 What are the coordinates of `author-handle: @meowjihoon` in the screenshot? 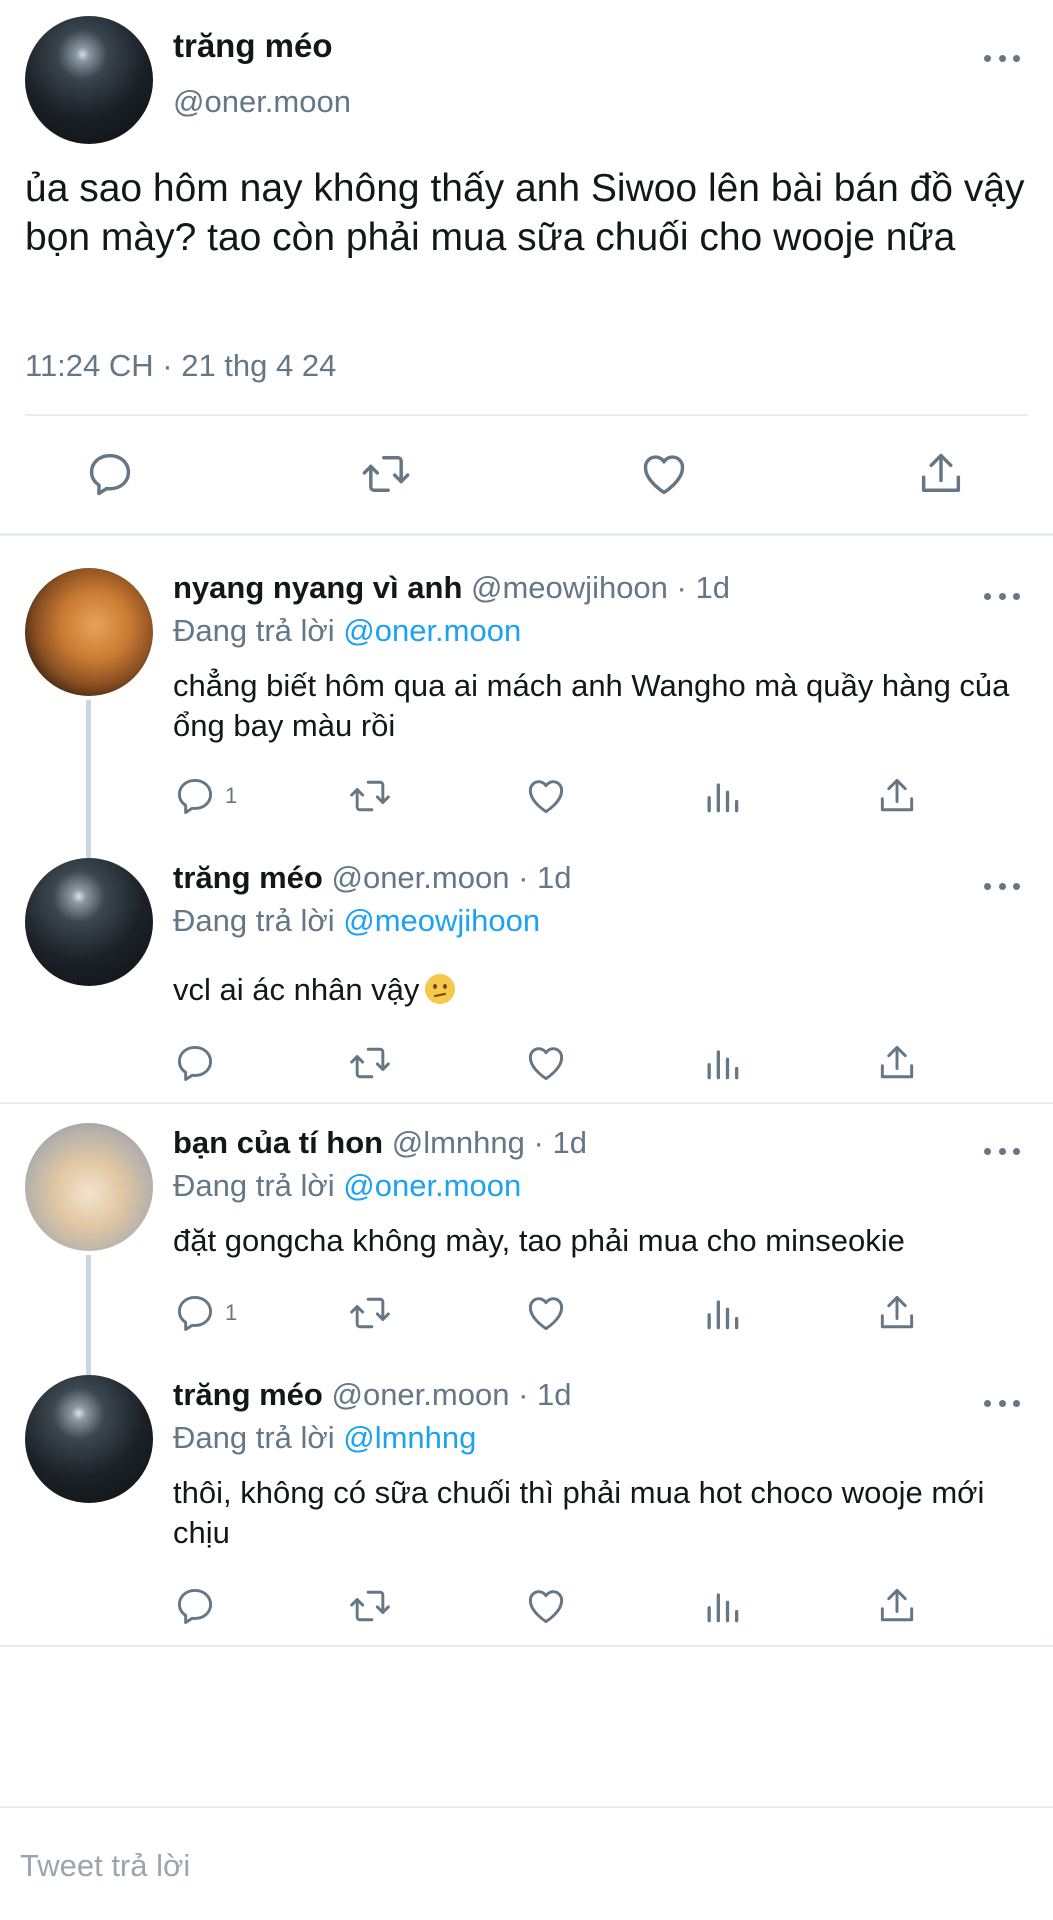 It's located at (569, 587).